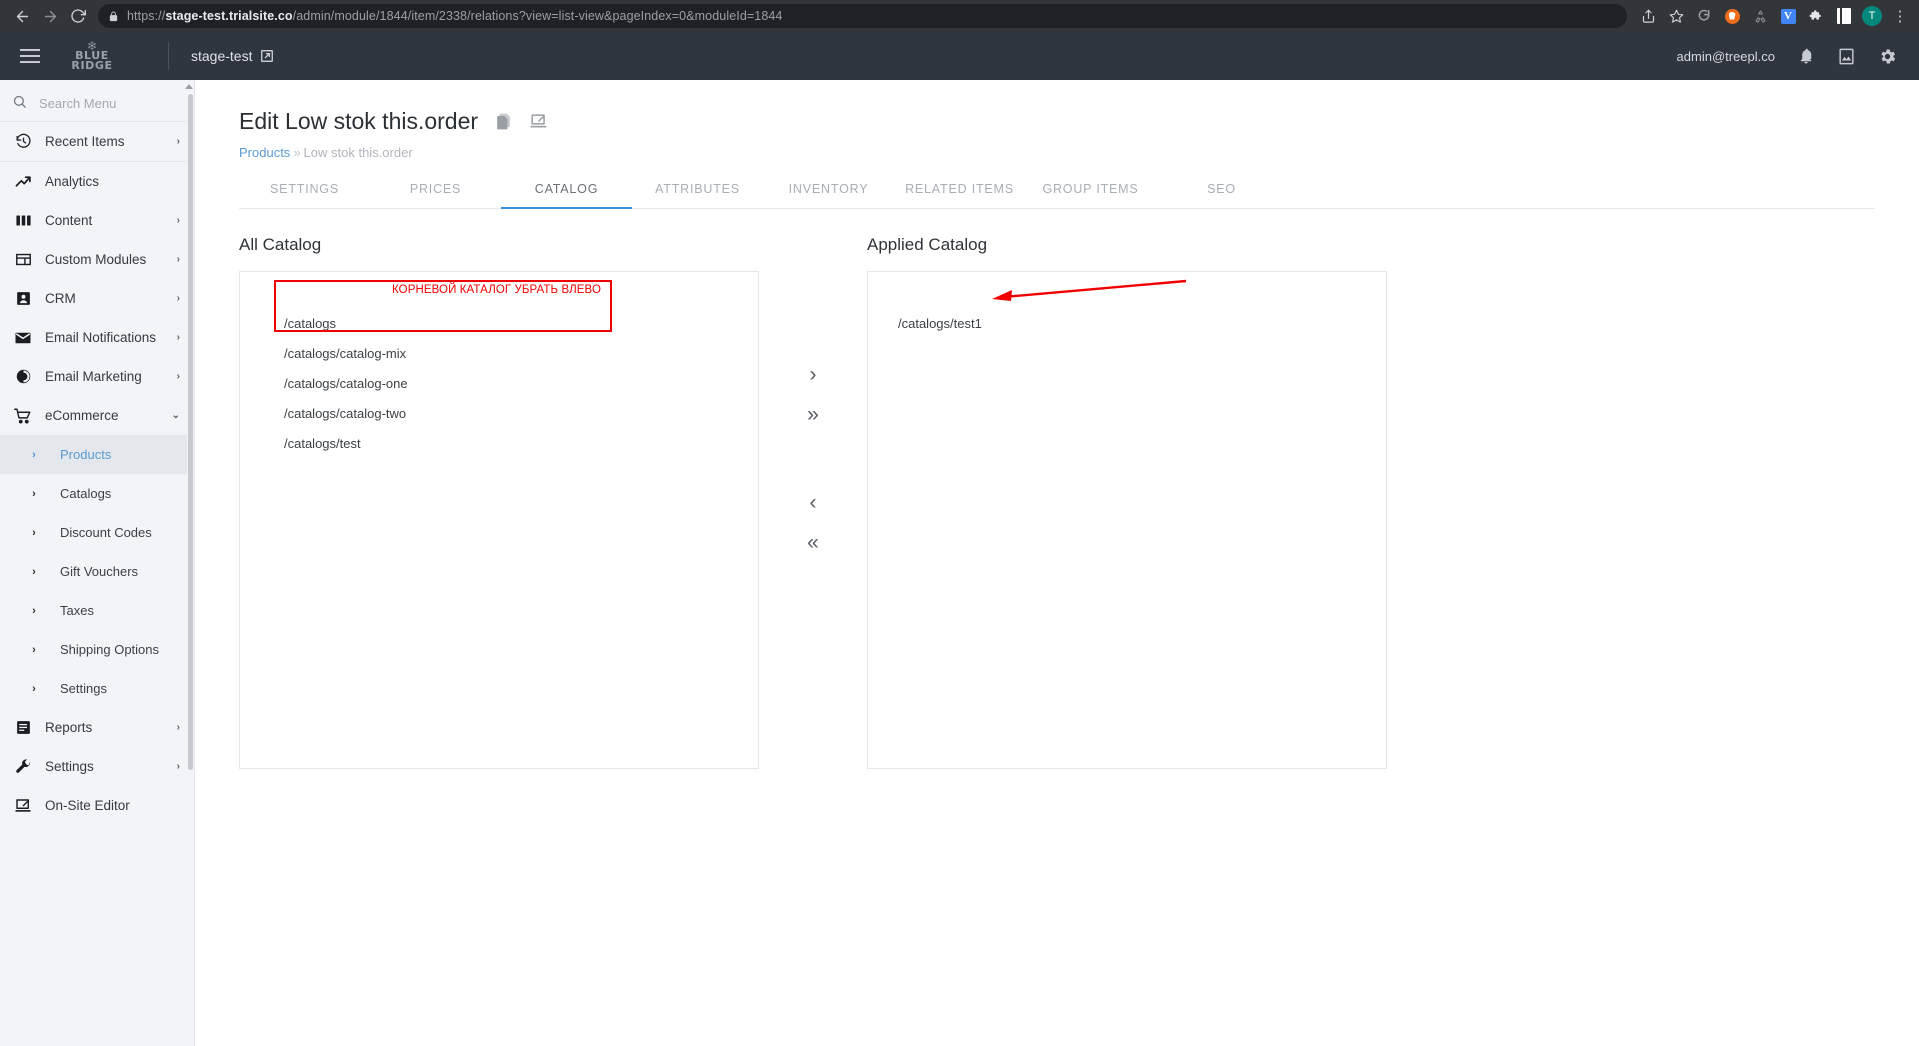  What do you see at coordinates (23, 220) in the screenshot?
I see `columns-icon` at bounding box center [23, 220].